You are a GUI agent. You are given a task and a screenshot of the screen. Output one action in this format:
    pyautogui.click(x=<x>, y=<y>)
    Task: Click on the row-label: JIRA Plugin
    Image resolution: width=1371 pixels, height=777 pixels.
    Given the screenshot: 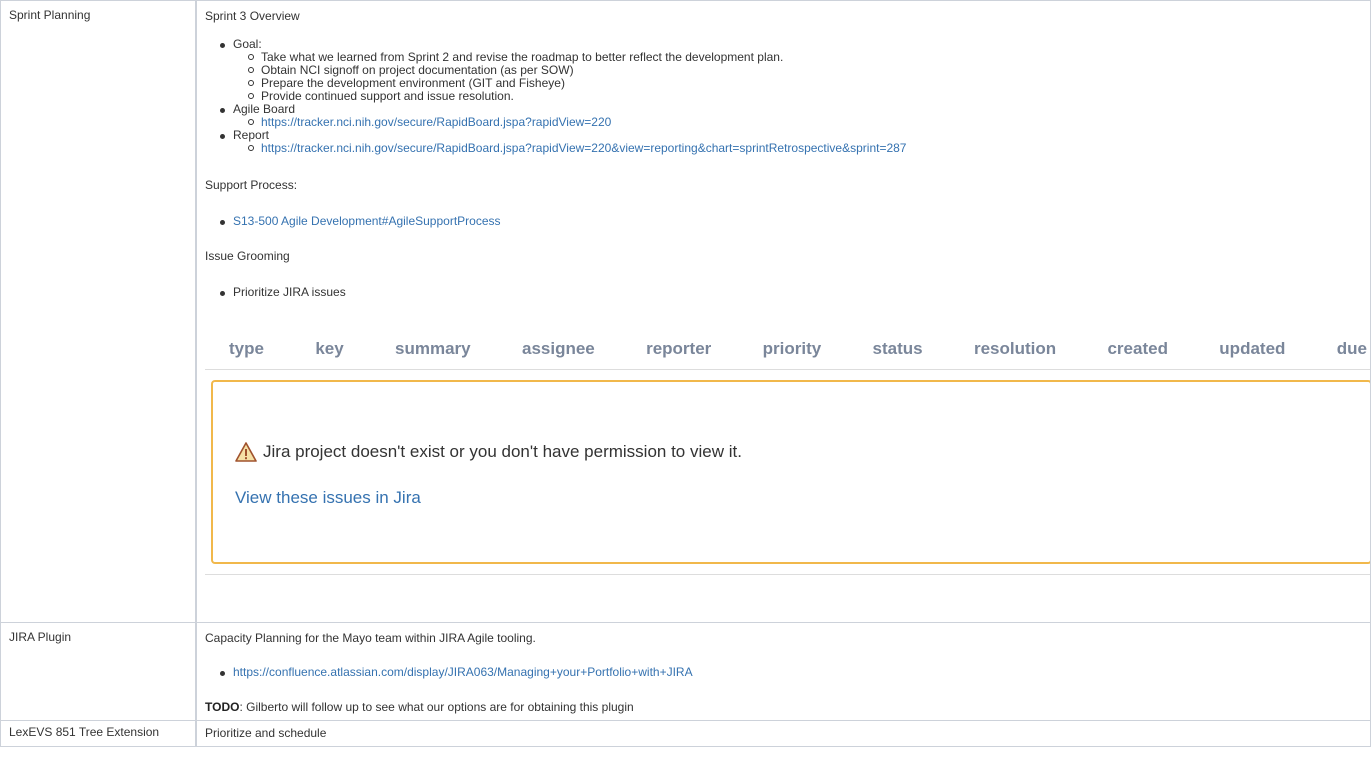 What is the action you would take?
    pyautogui.click(x=40, y=637)
    